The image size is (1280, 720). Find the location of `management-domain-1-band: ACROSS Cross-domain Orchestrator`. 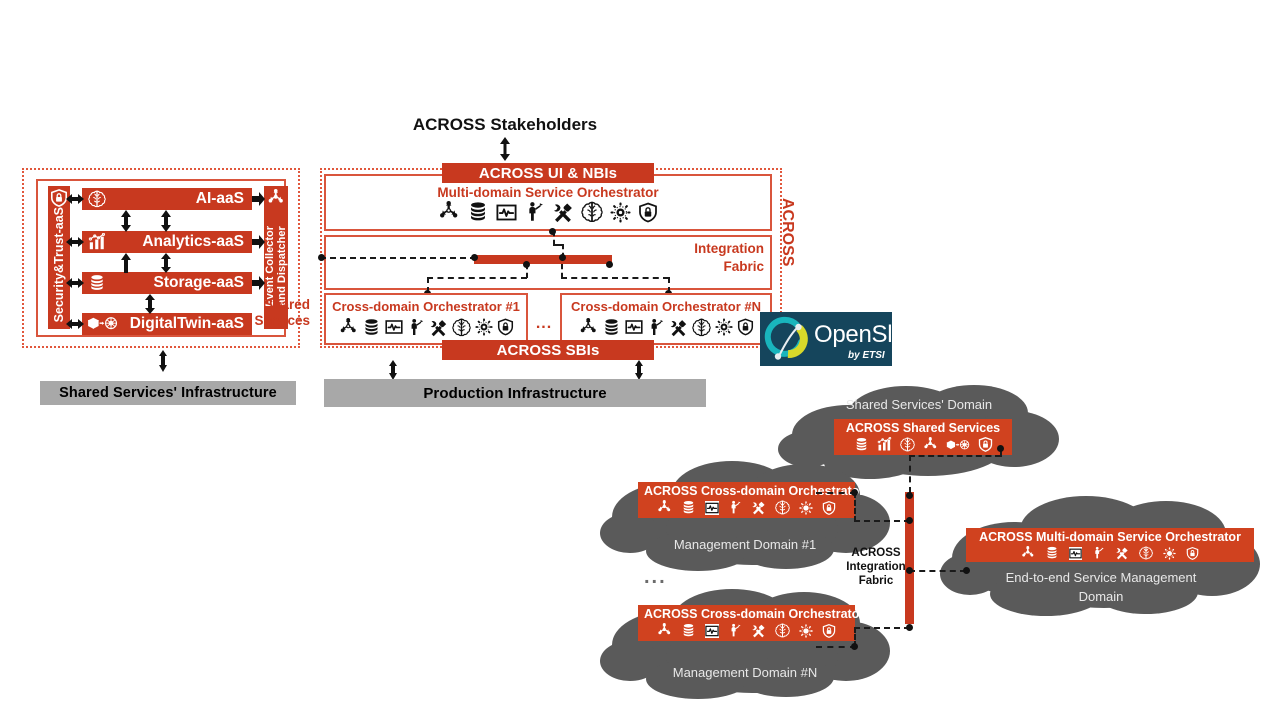

management-domain-1-band: ACROSS Cross-domain Orchestrator is located at coordinates (751, 500).